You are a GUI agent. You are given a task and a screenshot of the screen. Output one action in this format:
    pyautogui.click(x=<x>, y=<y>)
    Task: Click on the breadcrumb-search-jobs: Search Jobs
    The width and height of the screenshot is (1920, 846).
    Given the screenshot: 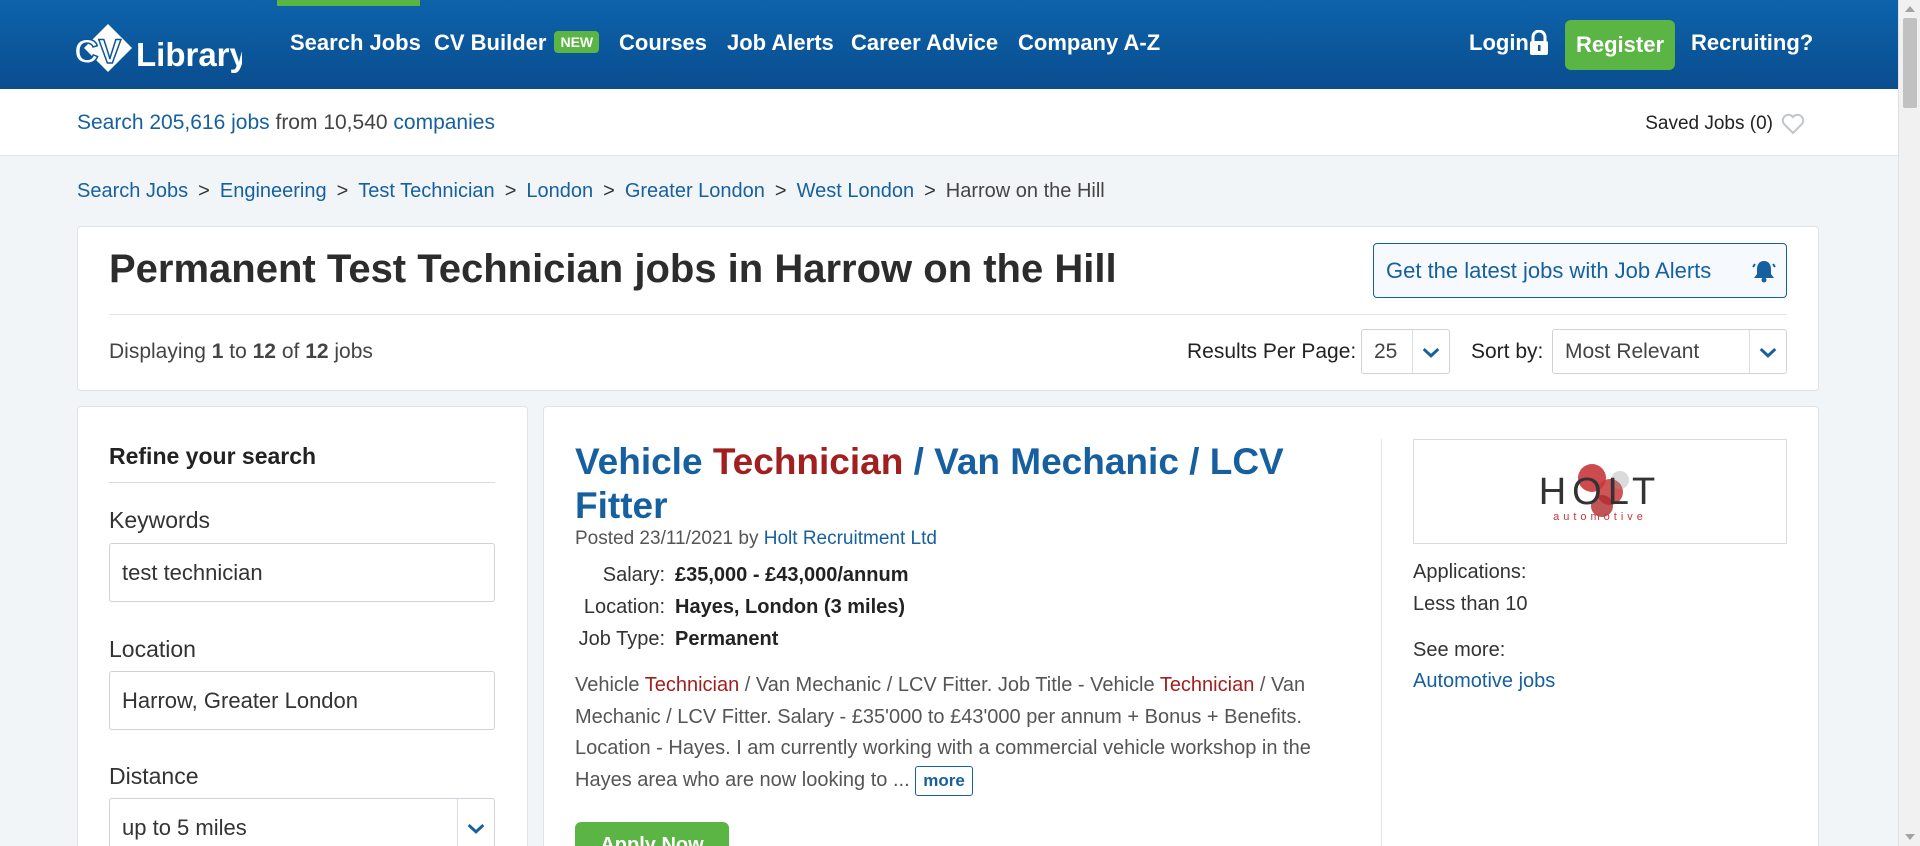 What is the action you would take?
    pyautogui.click(x=132, y=191)
    